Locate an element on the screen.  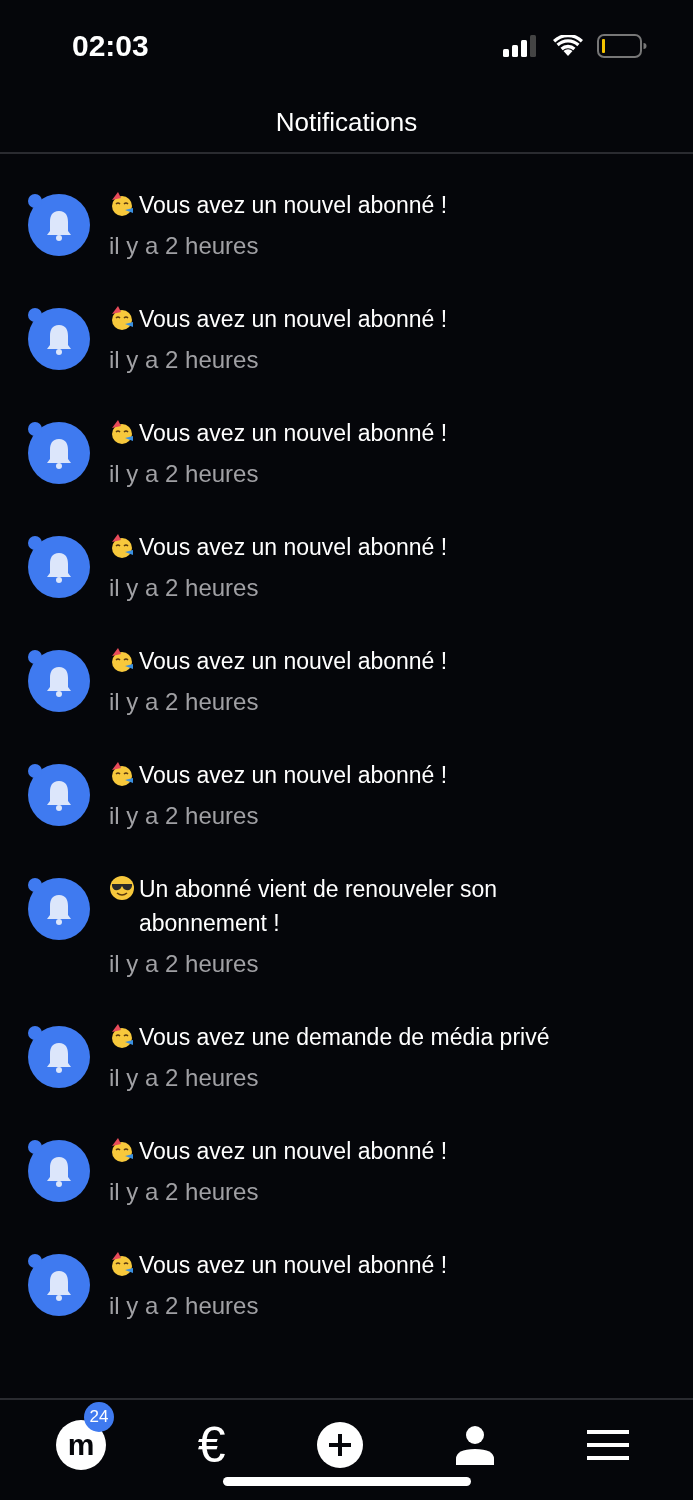
notification-badge: 24 is located at coordinates (99, 1417).